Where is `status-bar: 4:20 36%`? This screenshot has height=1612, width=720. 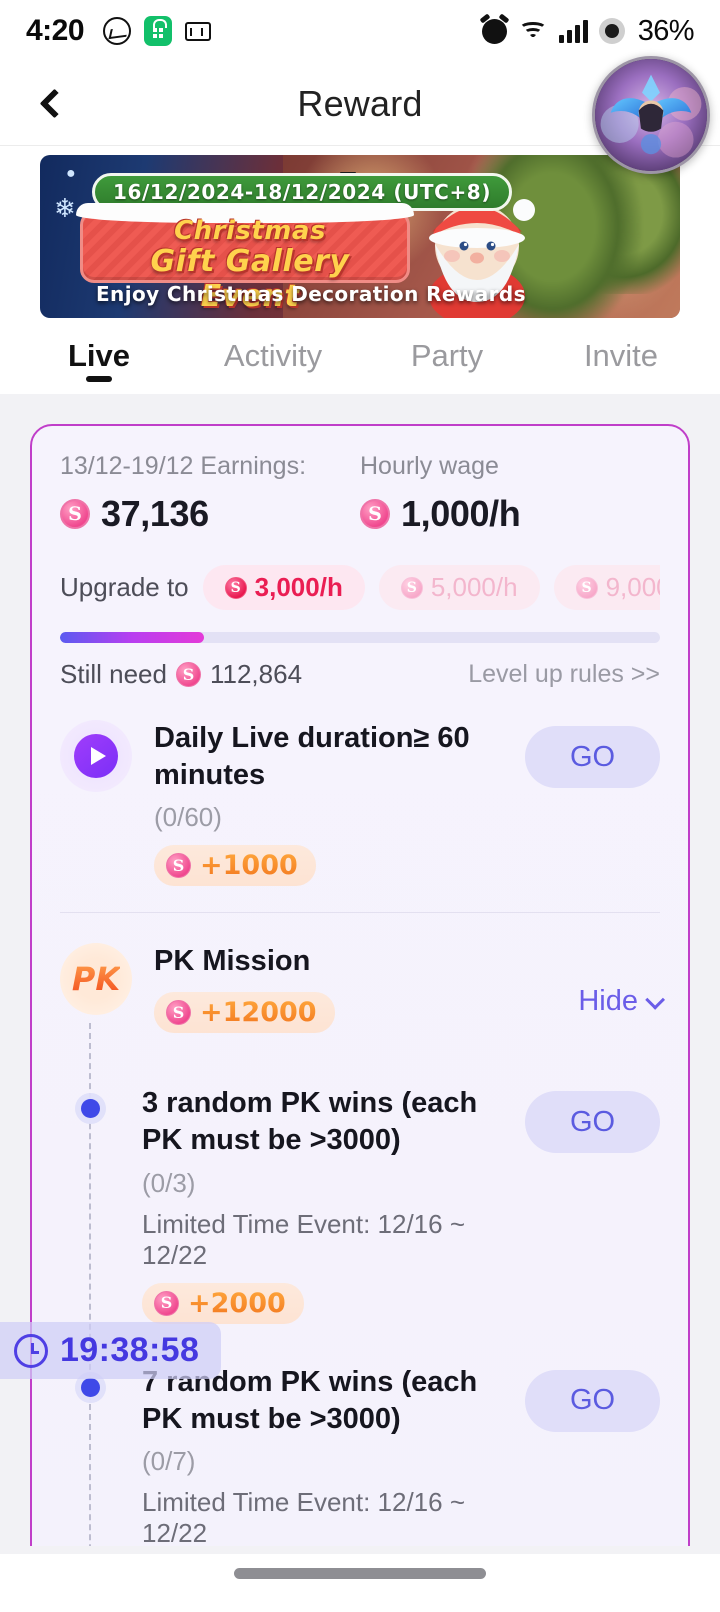
status-bar: 4:20 36% is located at coordinates (360, 31).